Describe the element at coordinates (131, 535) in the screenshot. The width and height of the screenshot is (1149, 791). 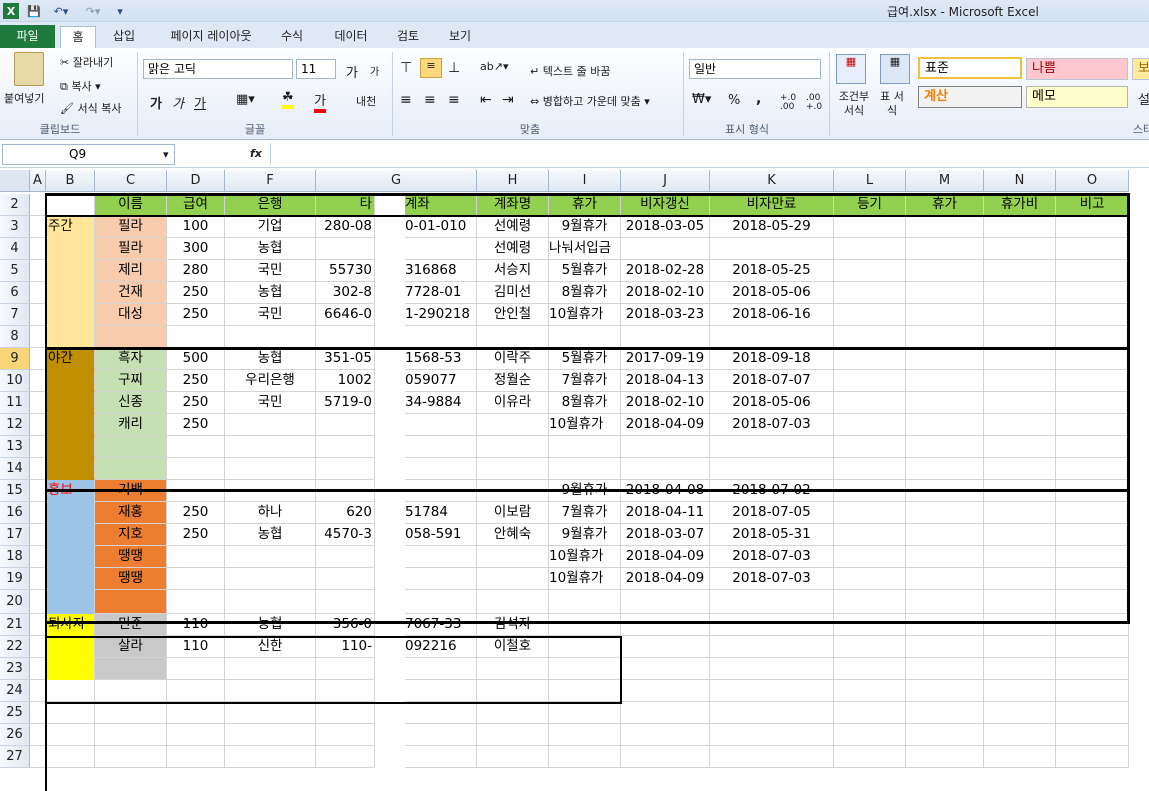
I see `data-cell: 지호` at that location.